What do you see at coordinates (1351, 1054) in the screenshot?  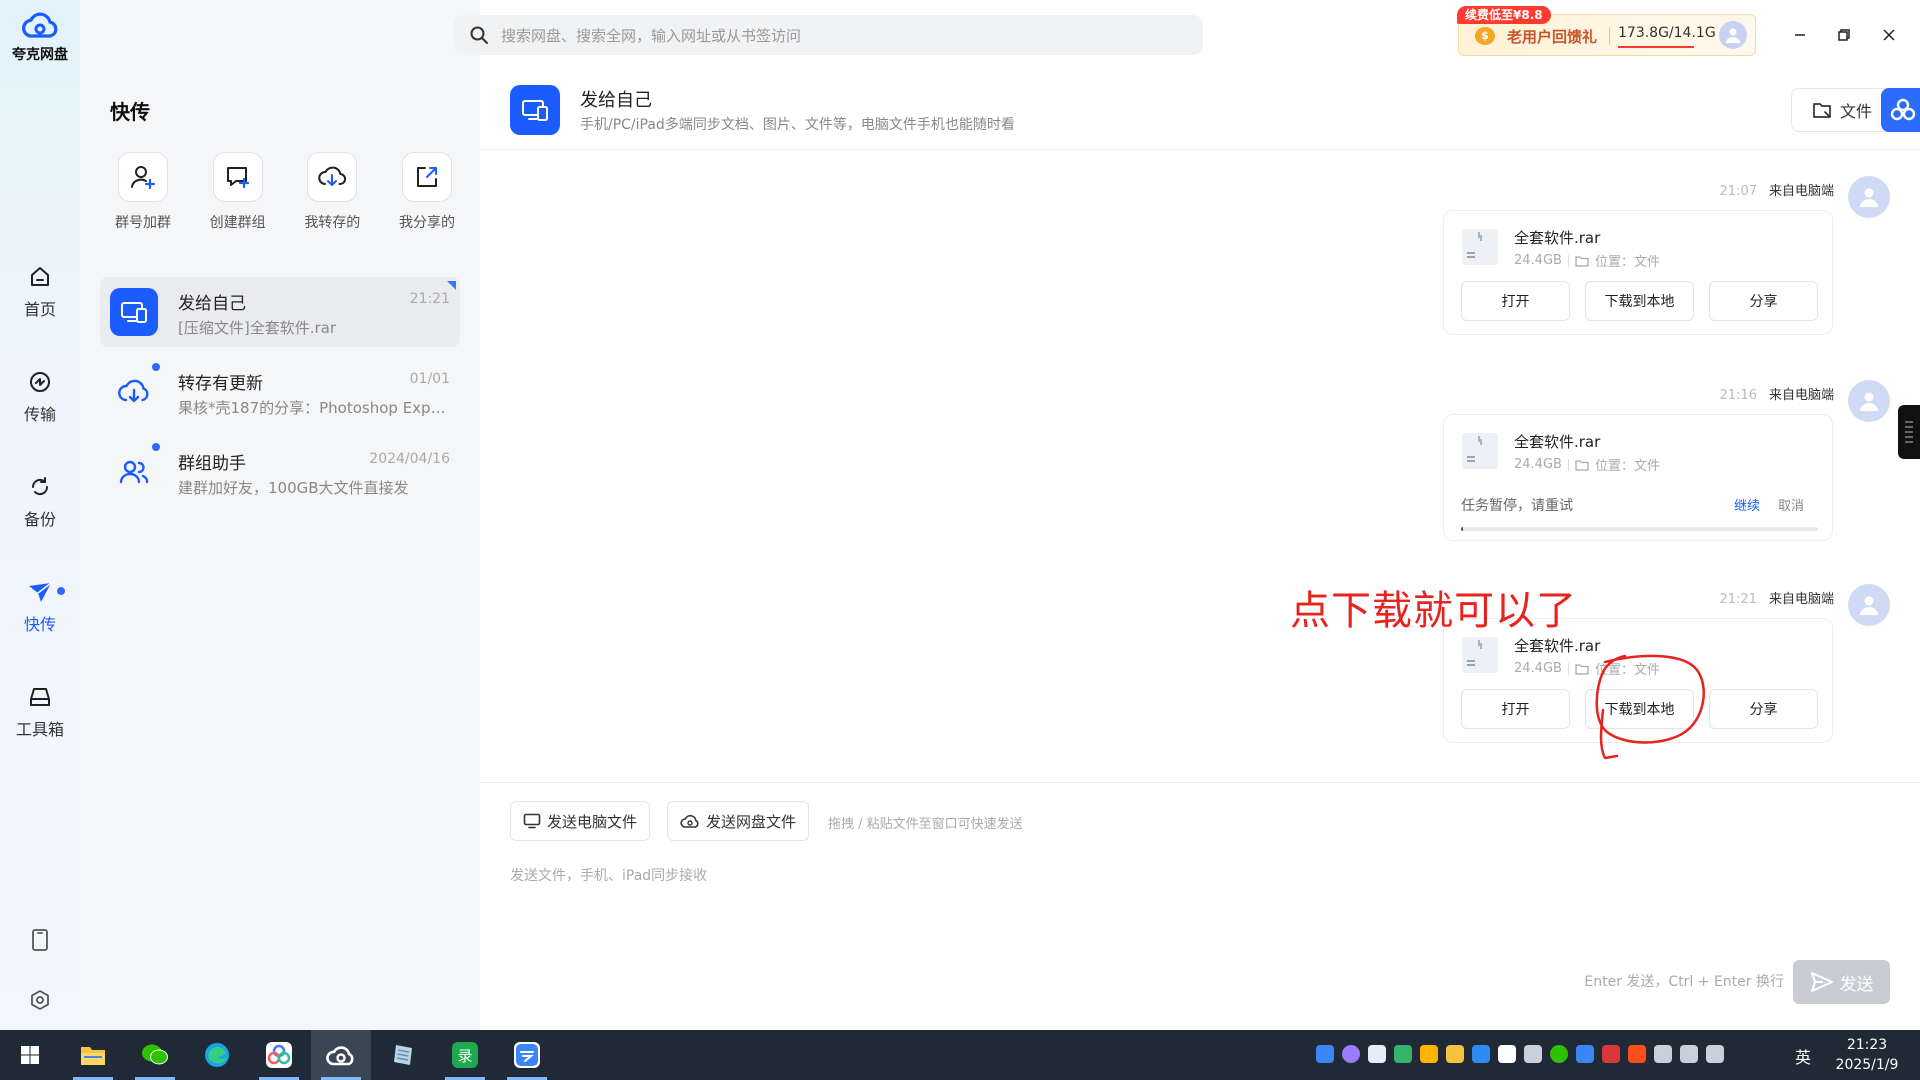 I see `tray-app-icon` at bounding box center [1351, 1054].